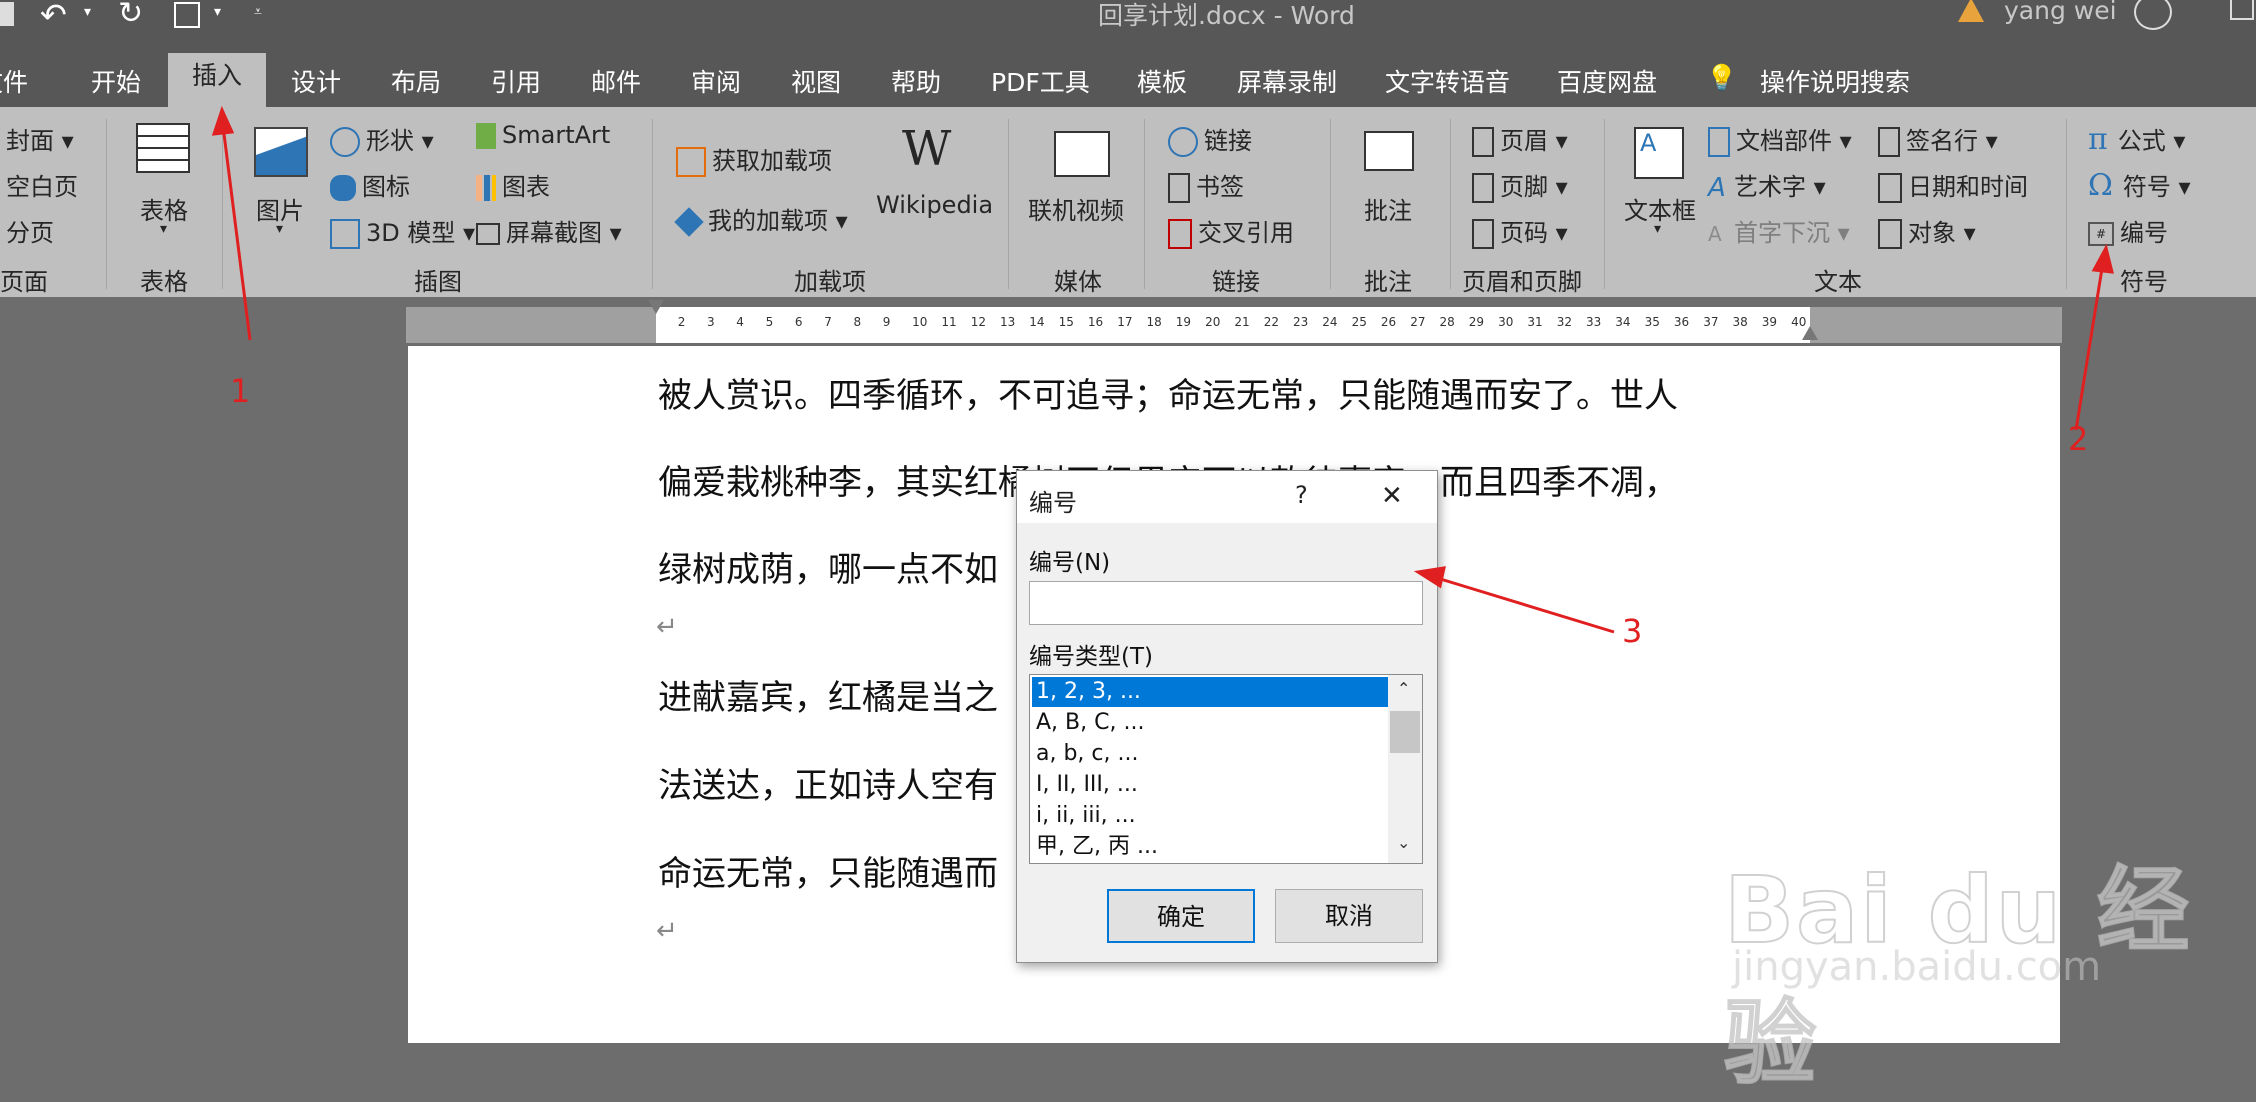  What do you see at coordinates (2102, 258) in the screenshot?
I see `arrowhead-2-icon` at bounding box center [2102, 258].